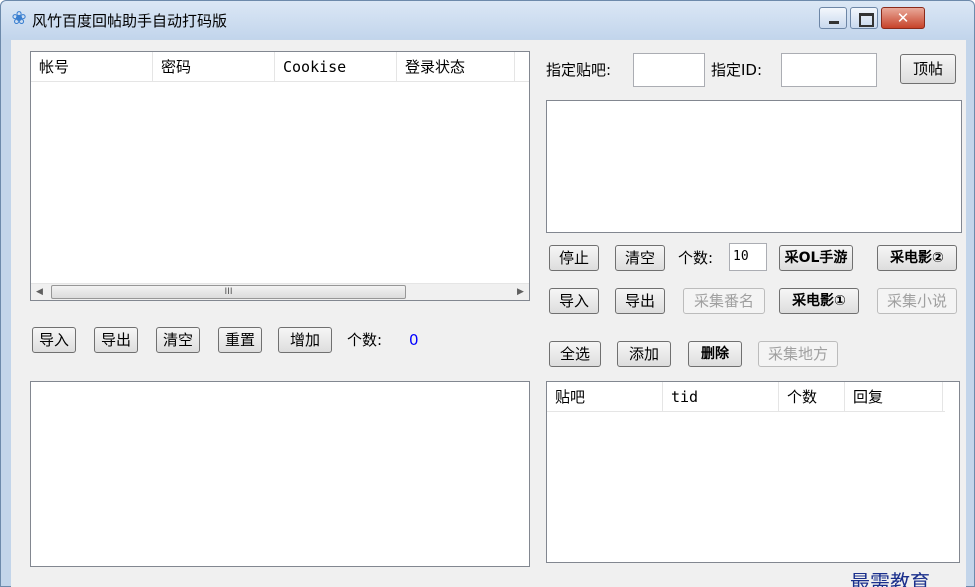 The height and width of the screenshot is (587, 975). I want to click on select-all-button: 全选, so click(575, 354).